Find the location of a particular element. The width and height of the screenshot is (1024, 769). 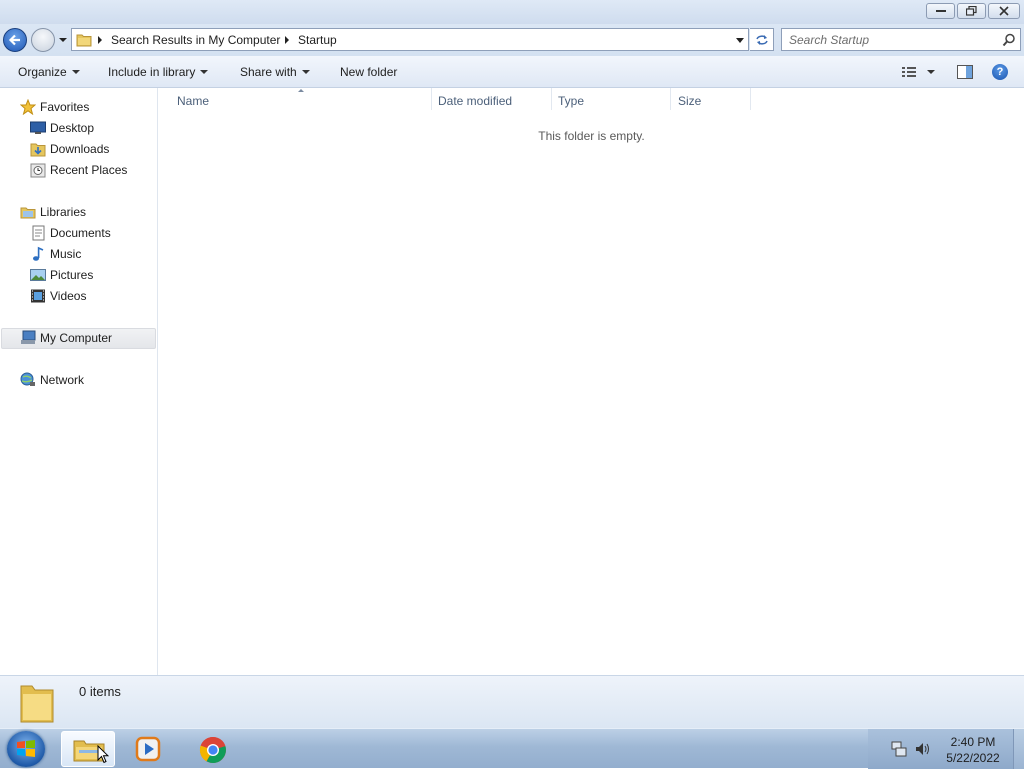

notification-area: 2:40 PM 5/22/2022 is located at coordinates (946, 749).